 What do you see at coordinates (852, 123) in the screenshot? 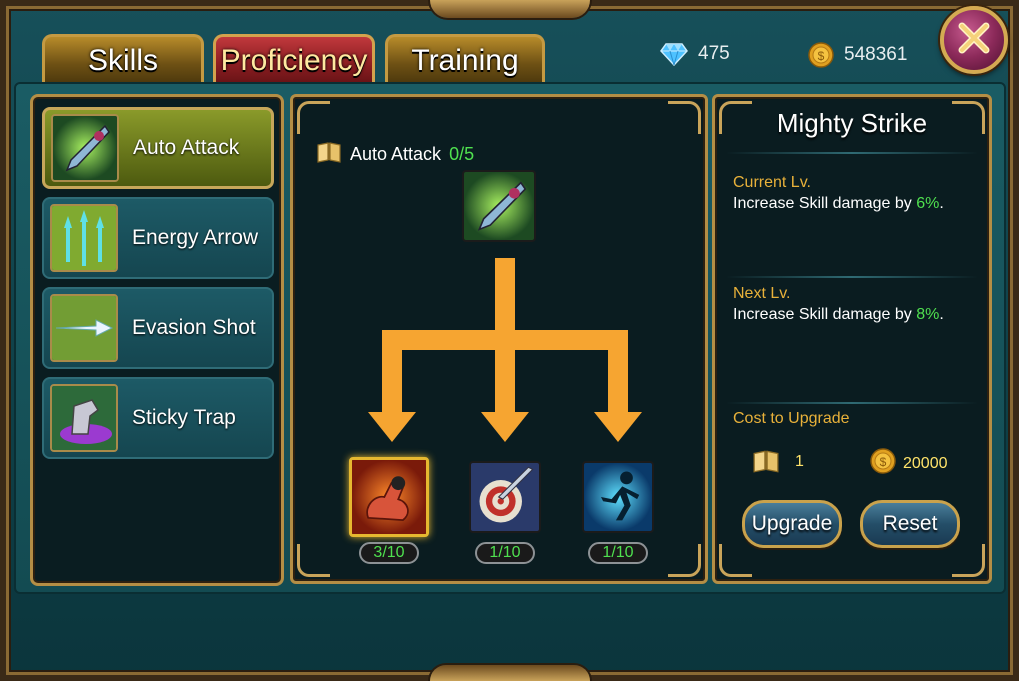
I see `detail-title: Mighty Strike` at bounding box center [852, 123].